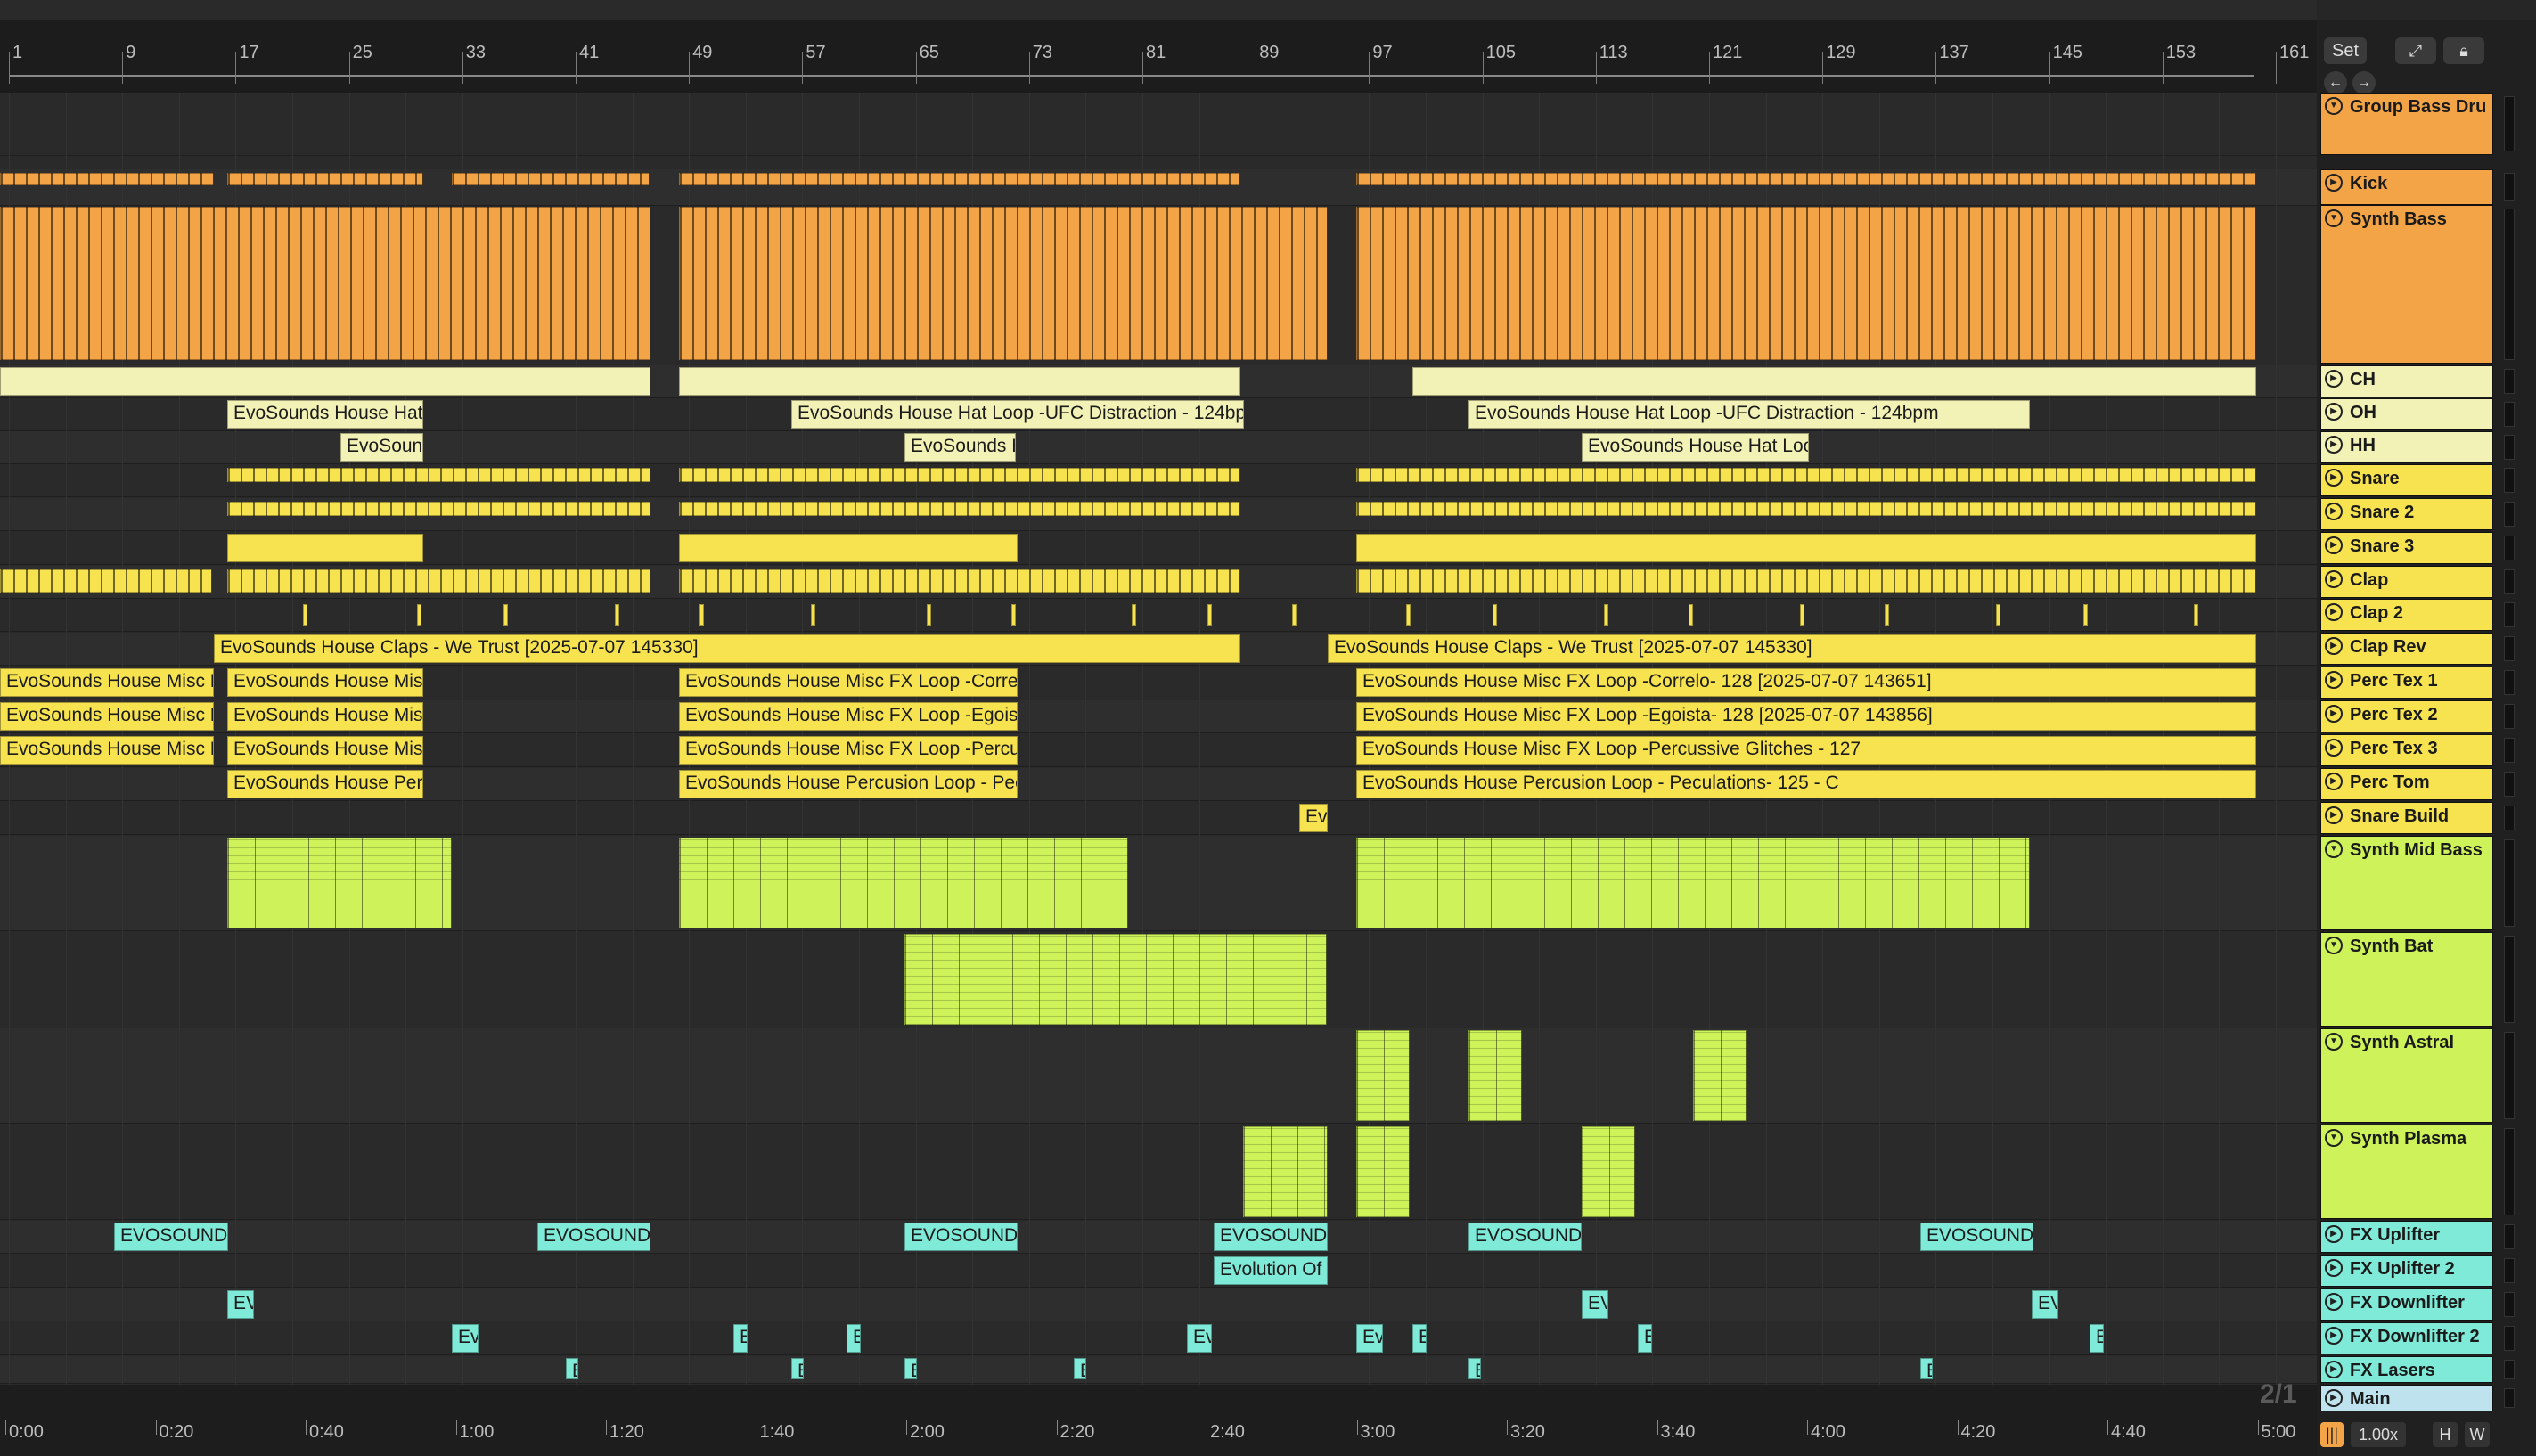  I want to click on arrangement-clip: EvoSounds House Misc FX Loop -Egoist, so click(848, 716).